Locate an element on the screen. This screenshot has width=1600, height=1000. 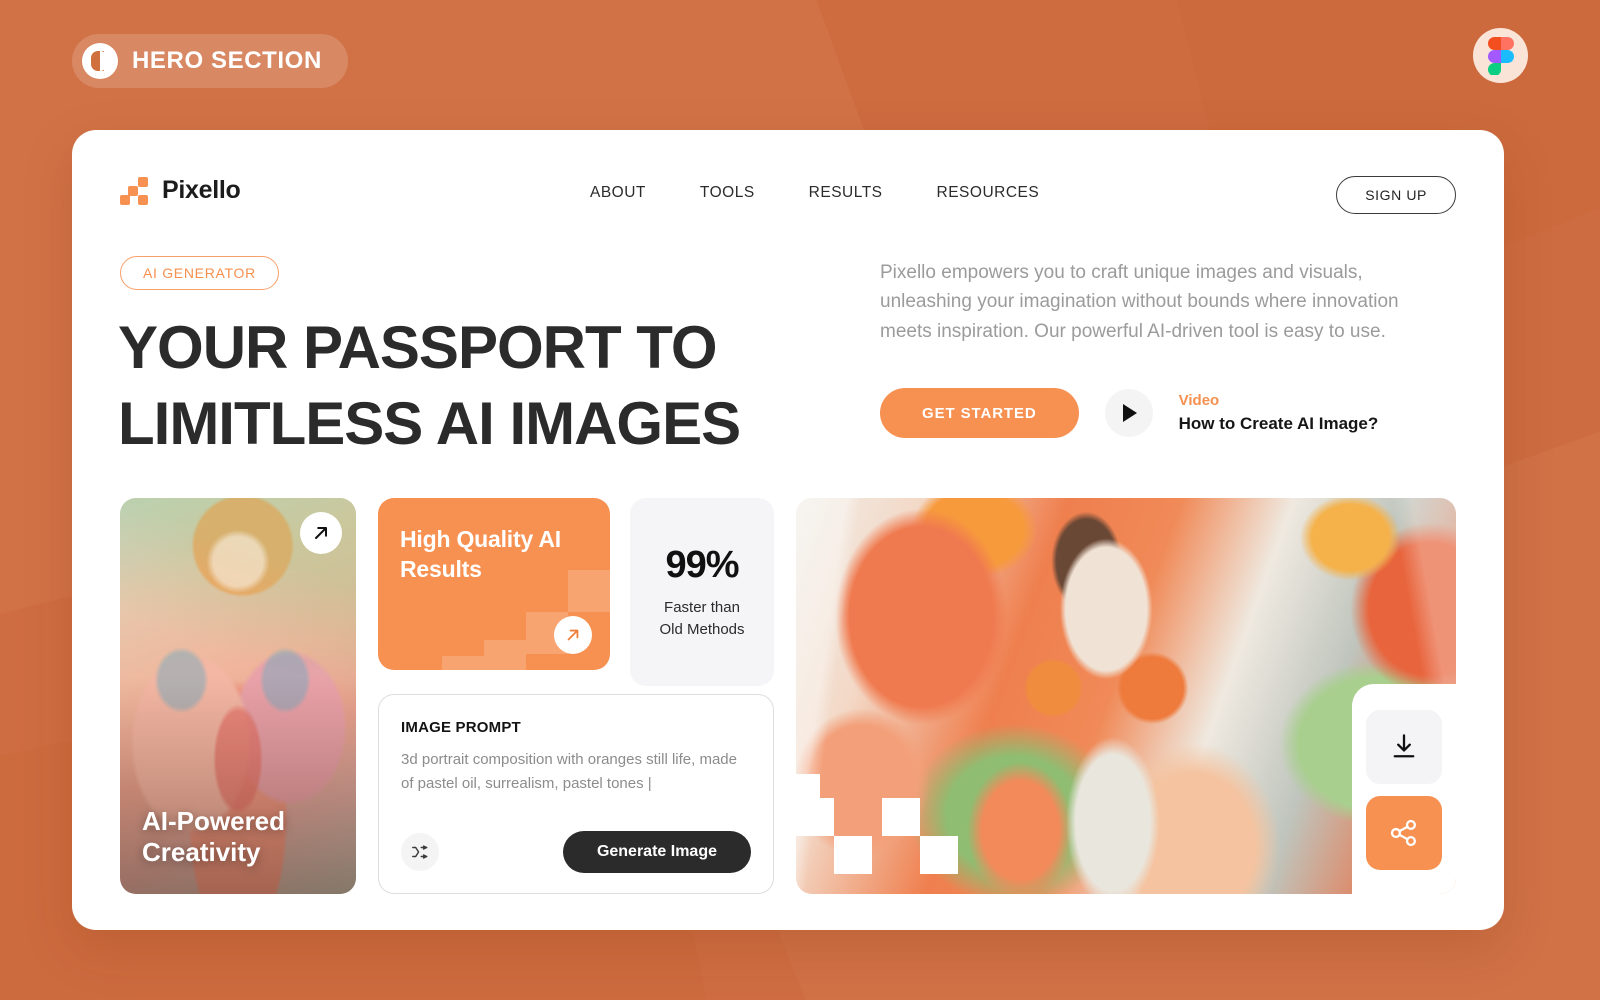
shuffle-icon is located at coordinates (420, 852).